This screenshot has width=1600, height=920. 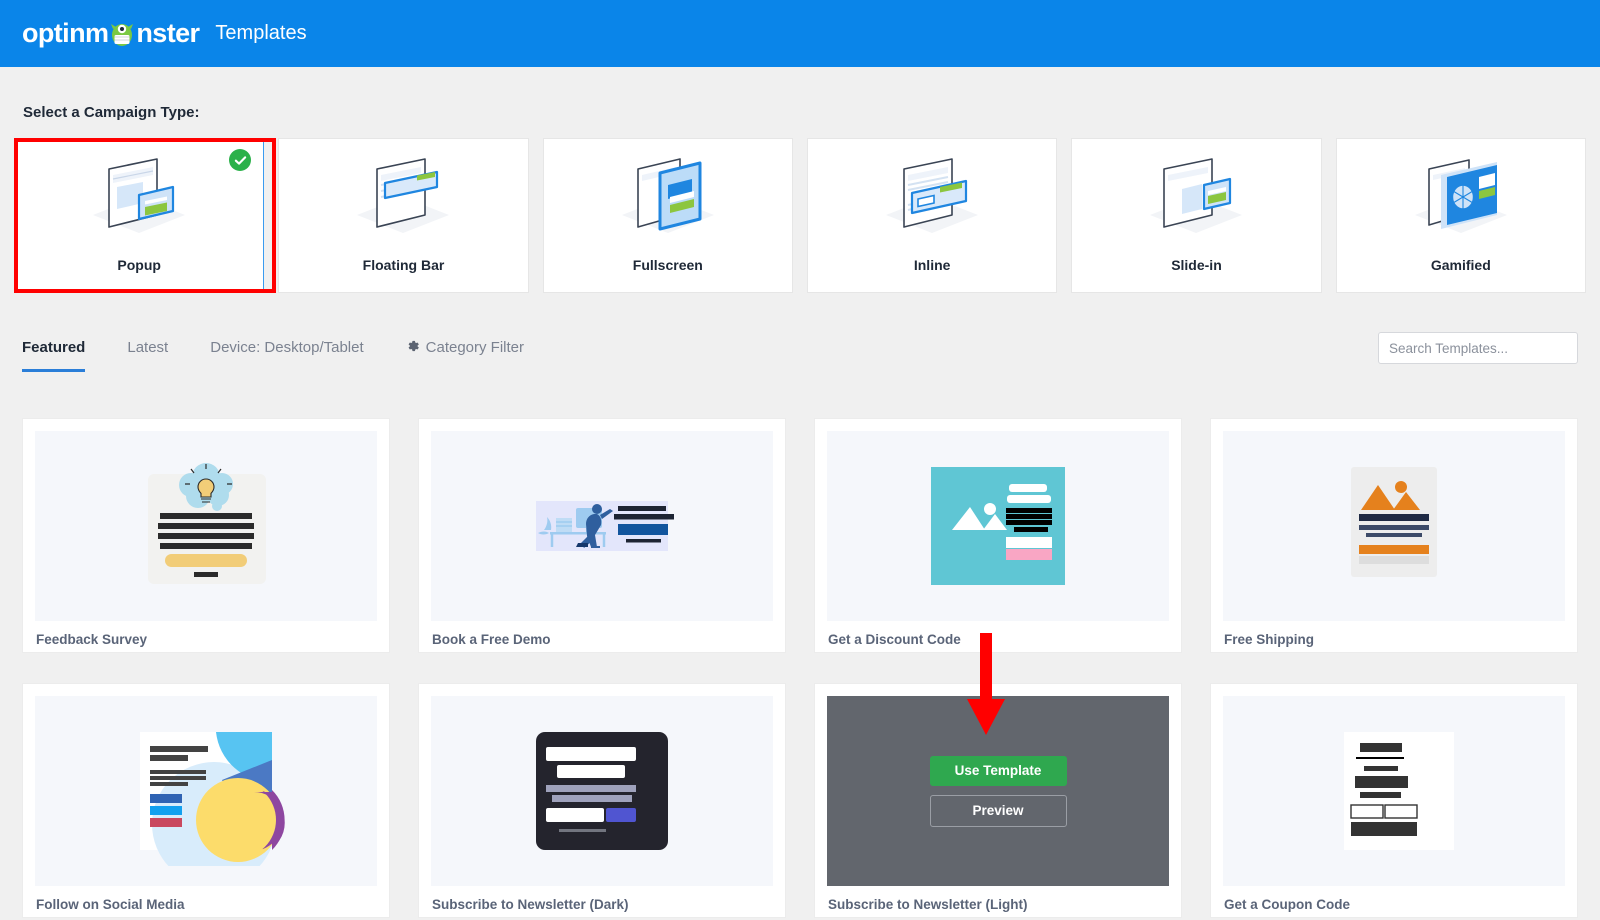 I want to click on campaign-type-slide-in-icon, so click(x=1196, y=203).